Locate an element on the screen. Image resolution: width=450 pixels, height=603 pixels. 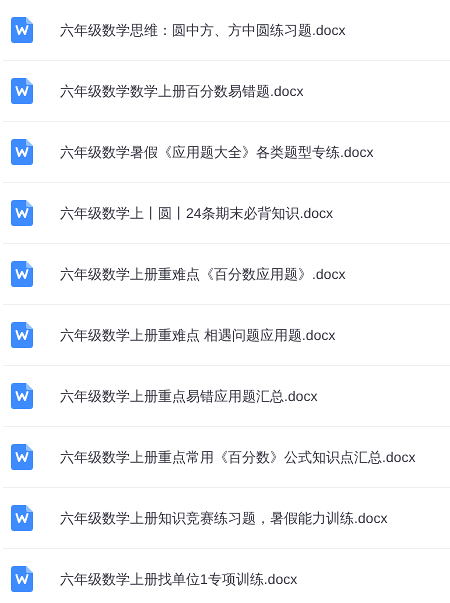
file-row: 六年级数学思维：圆中方、方中圆练习题.docx is located at coordinates (226, 30).